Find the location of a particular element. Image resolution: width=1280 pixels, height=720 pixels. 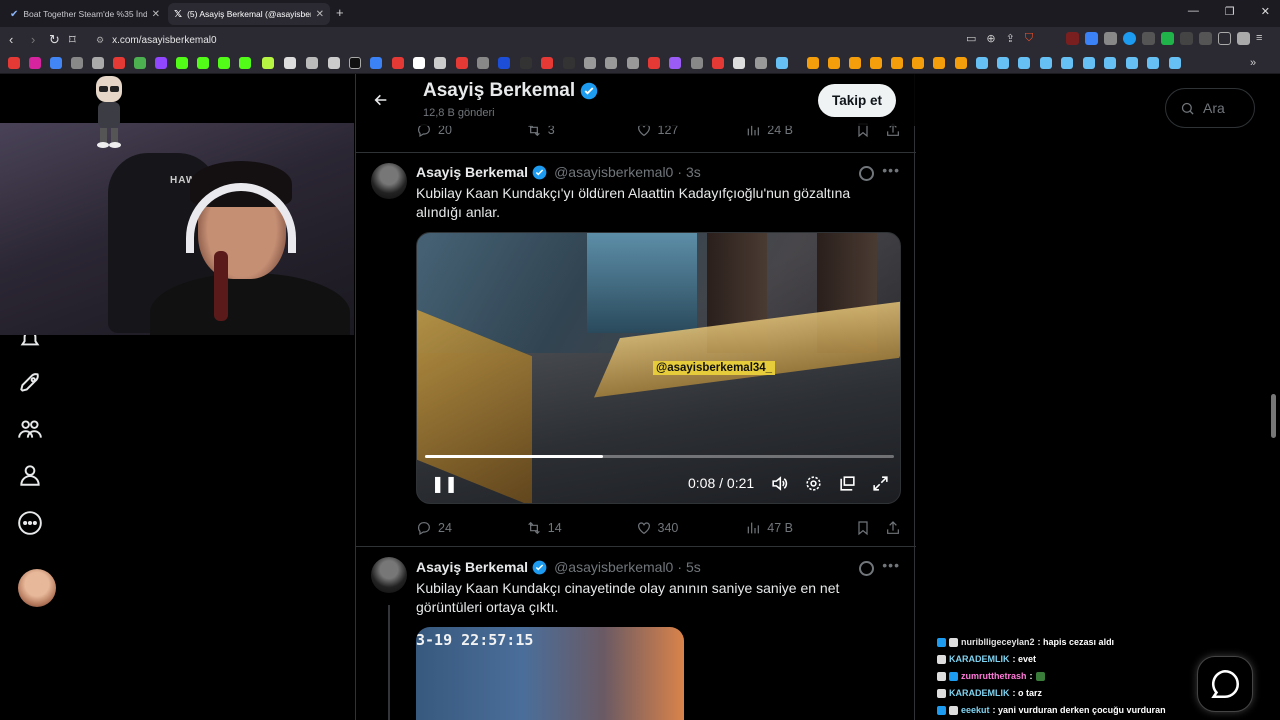

minimize-icon: — is located at coordinates (1193, 11).